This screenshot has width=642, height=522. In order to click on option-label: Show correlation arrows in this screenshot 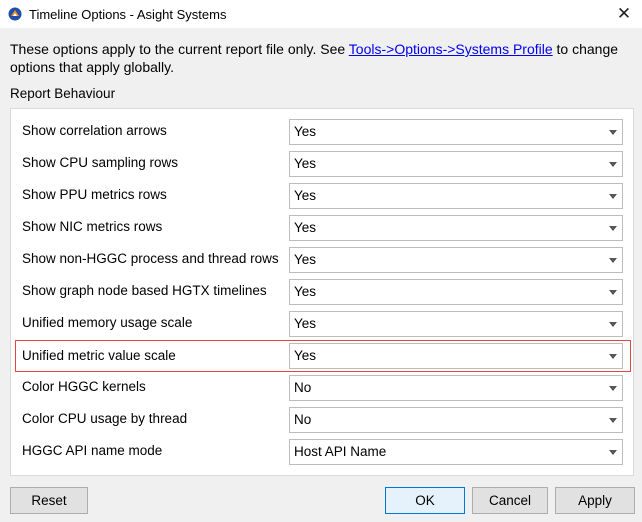, I will do `click(94, 130)`.